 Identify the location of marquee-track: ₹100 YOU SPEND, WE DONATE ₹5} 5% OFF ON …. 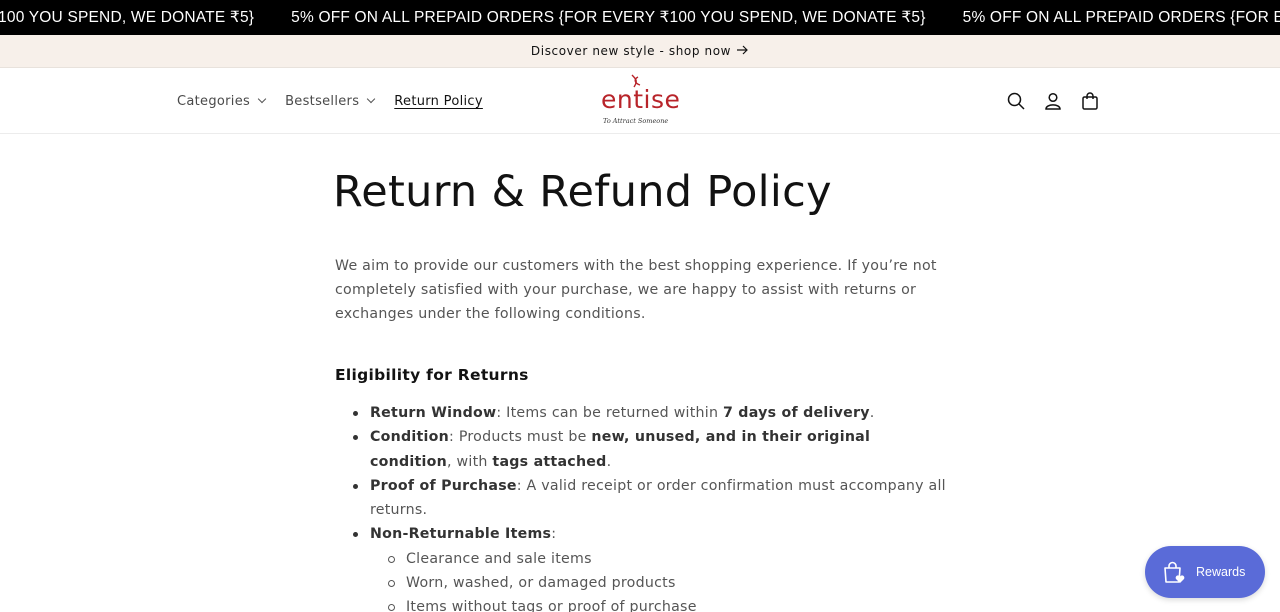
(640, 17).